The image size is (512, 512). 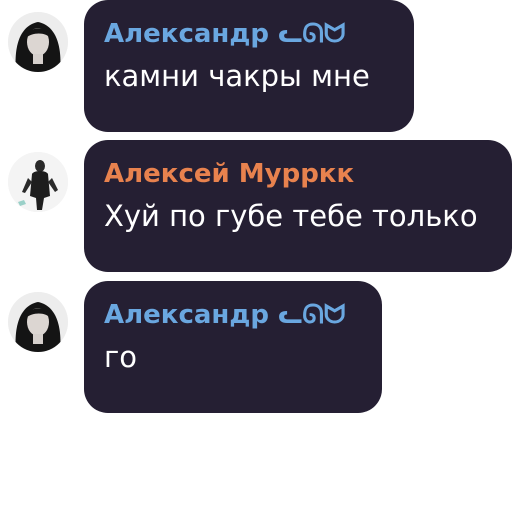 I want to click on message-text: Хуй по губе тебе только, so click(x=291, y=216).